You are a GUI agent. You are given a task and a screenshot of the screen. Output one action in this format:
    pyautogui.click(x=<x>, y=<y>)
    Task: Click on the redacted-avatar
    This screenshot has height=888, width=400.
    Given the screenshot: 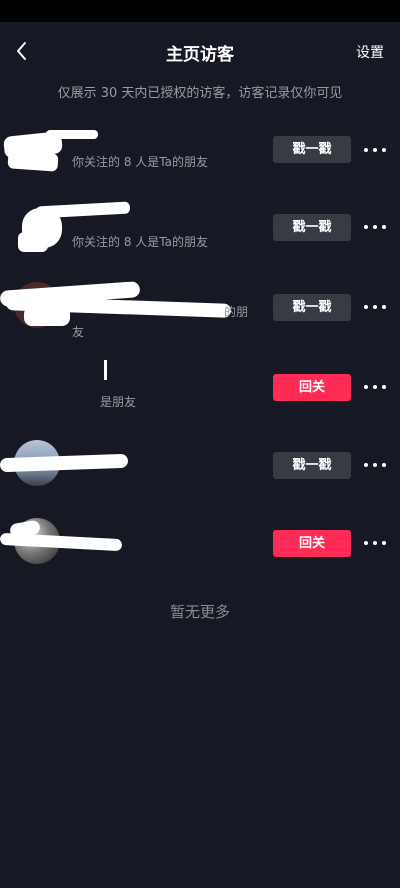 What is the action you would take?
    pyautogui.click(x=47, y=316)
    